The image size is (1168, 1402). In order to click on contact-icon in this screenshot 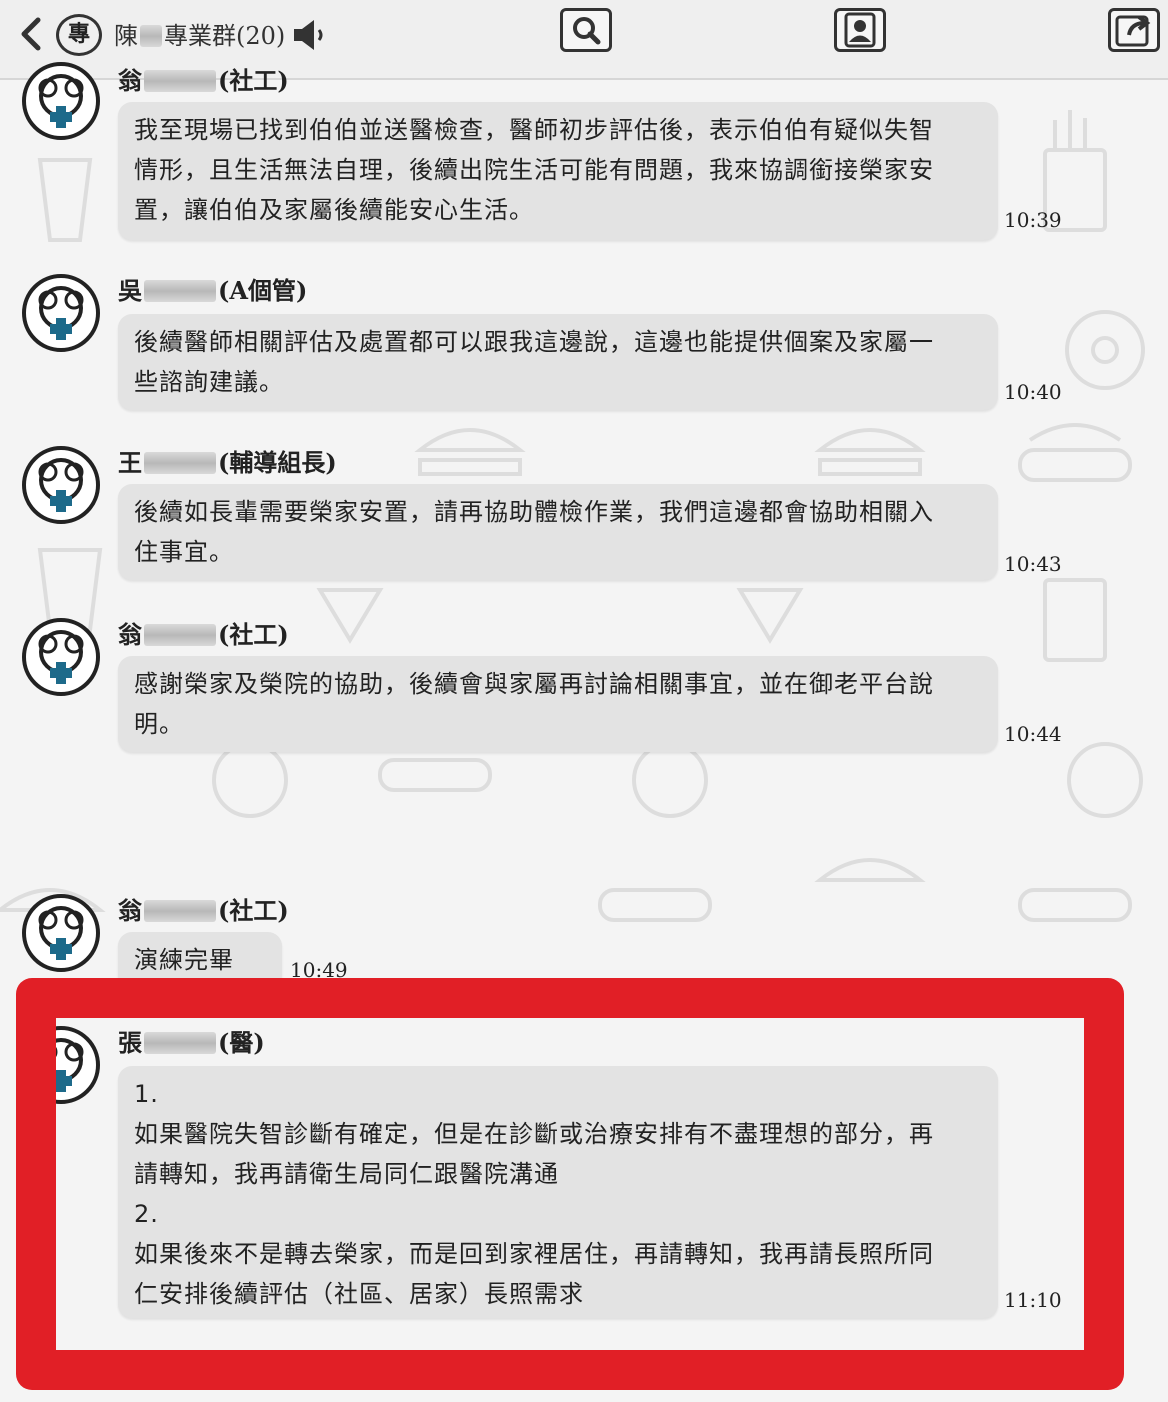, I will do `click(860, 30)`.